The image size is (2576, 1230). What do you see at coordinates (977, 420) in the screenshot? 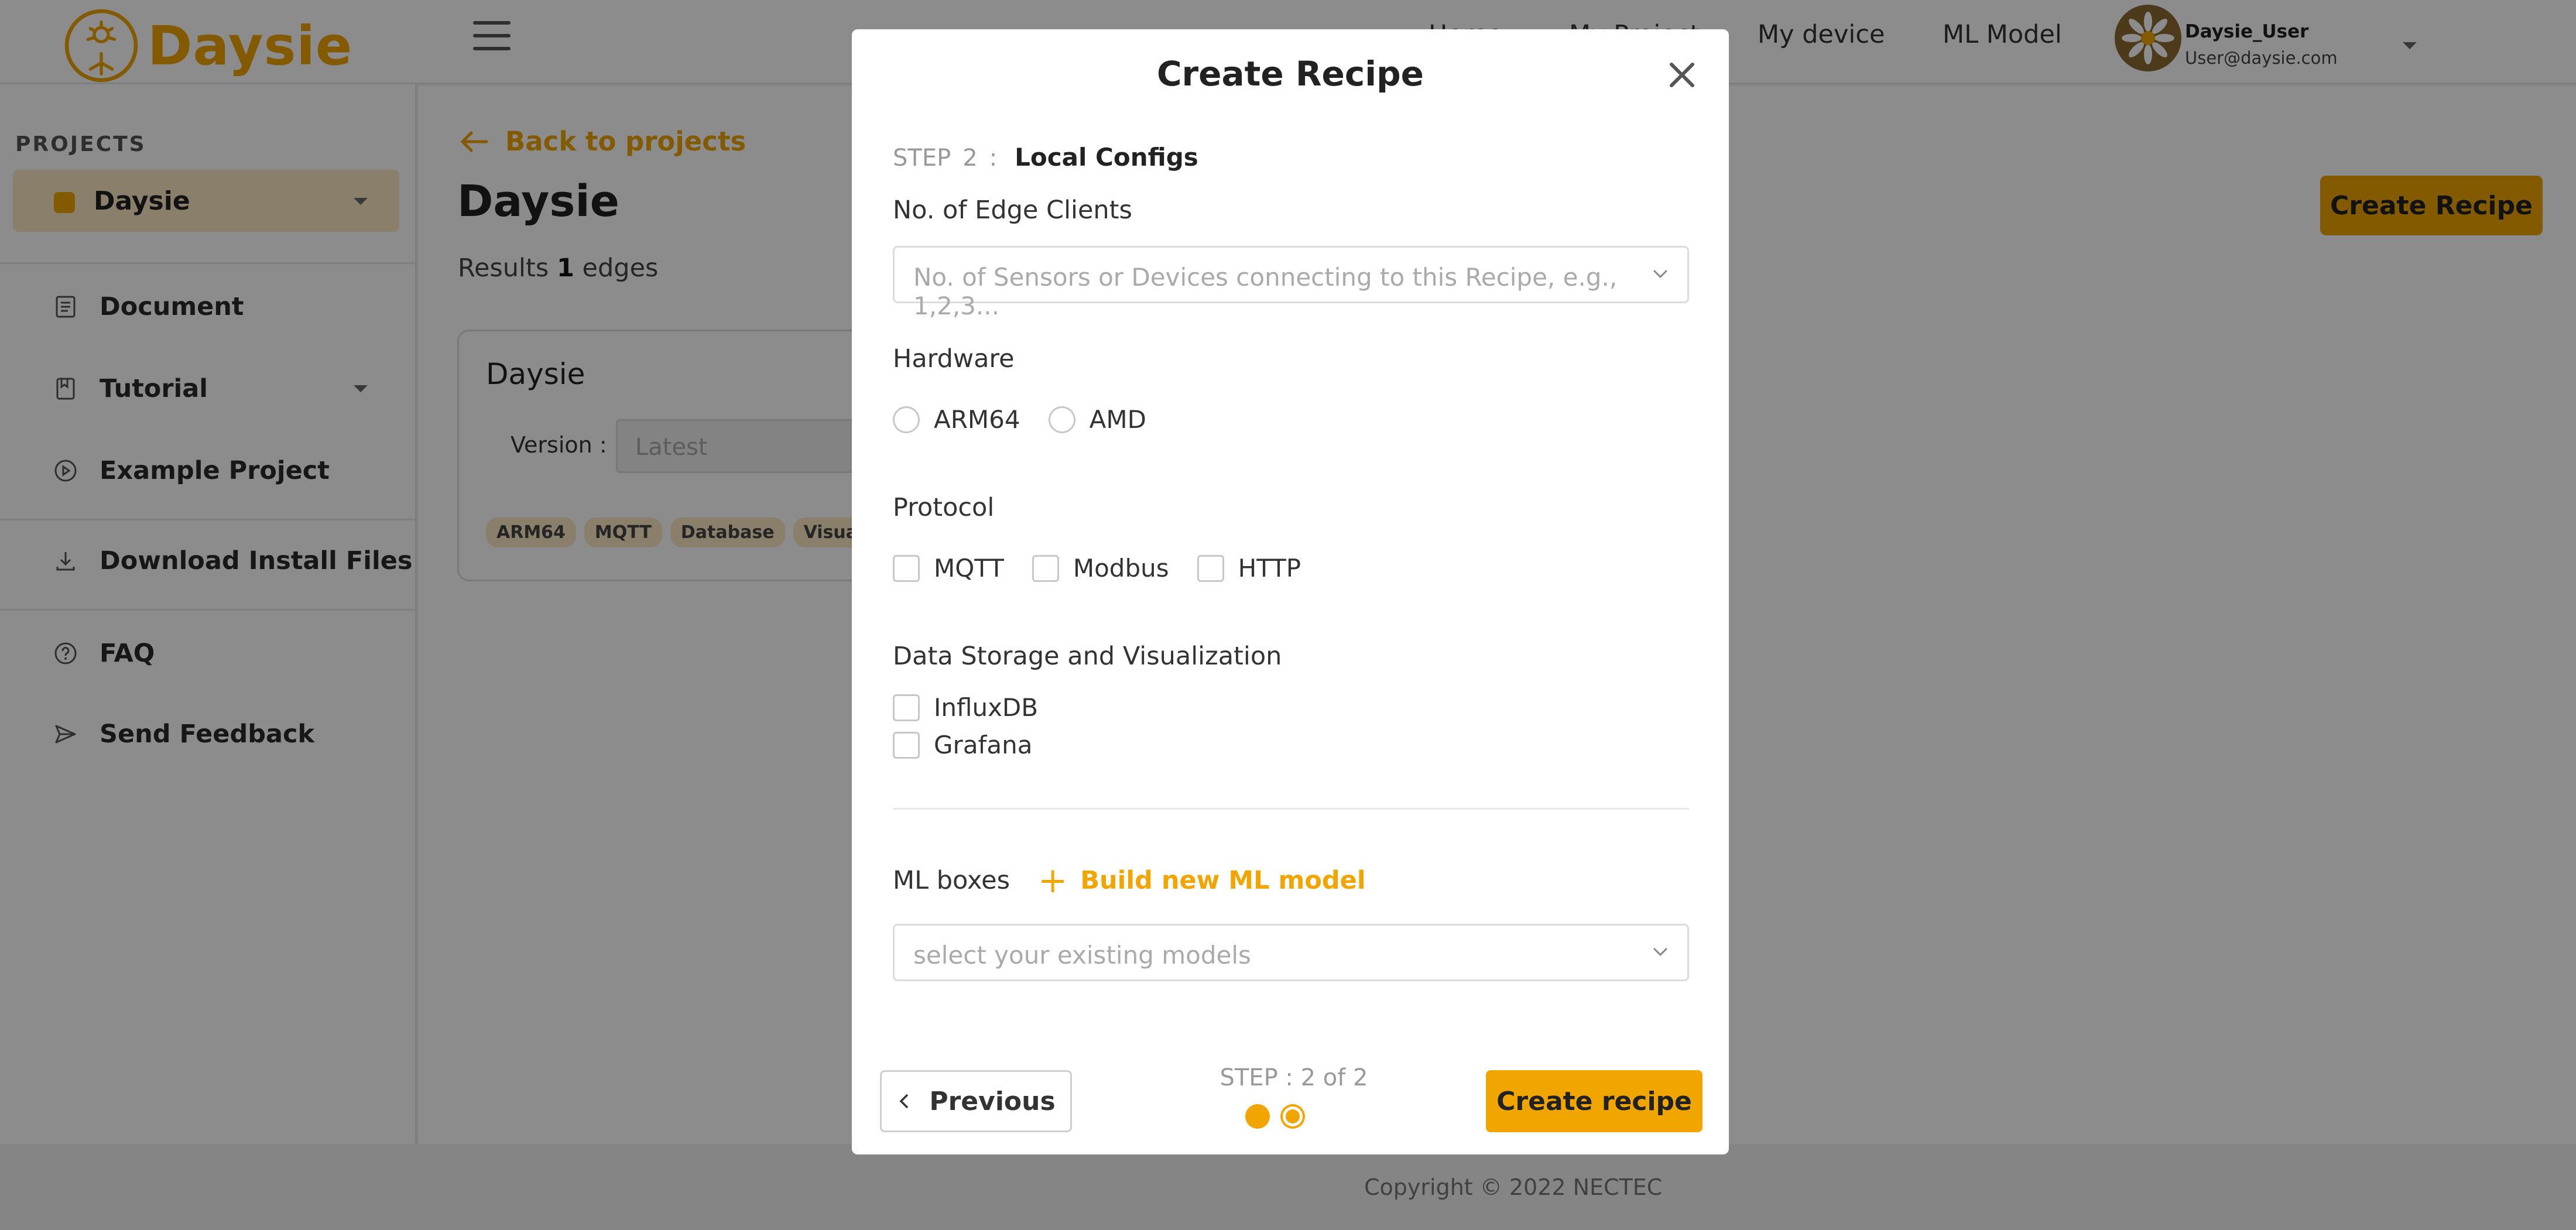
I see `radio-label: ARM64` at bounding box center [977, 420].